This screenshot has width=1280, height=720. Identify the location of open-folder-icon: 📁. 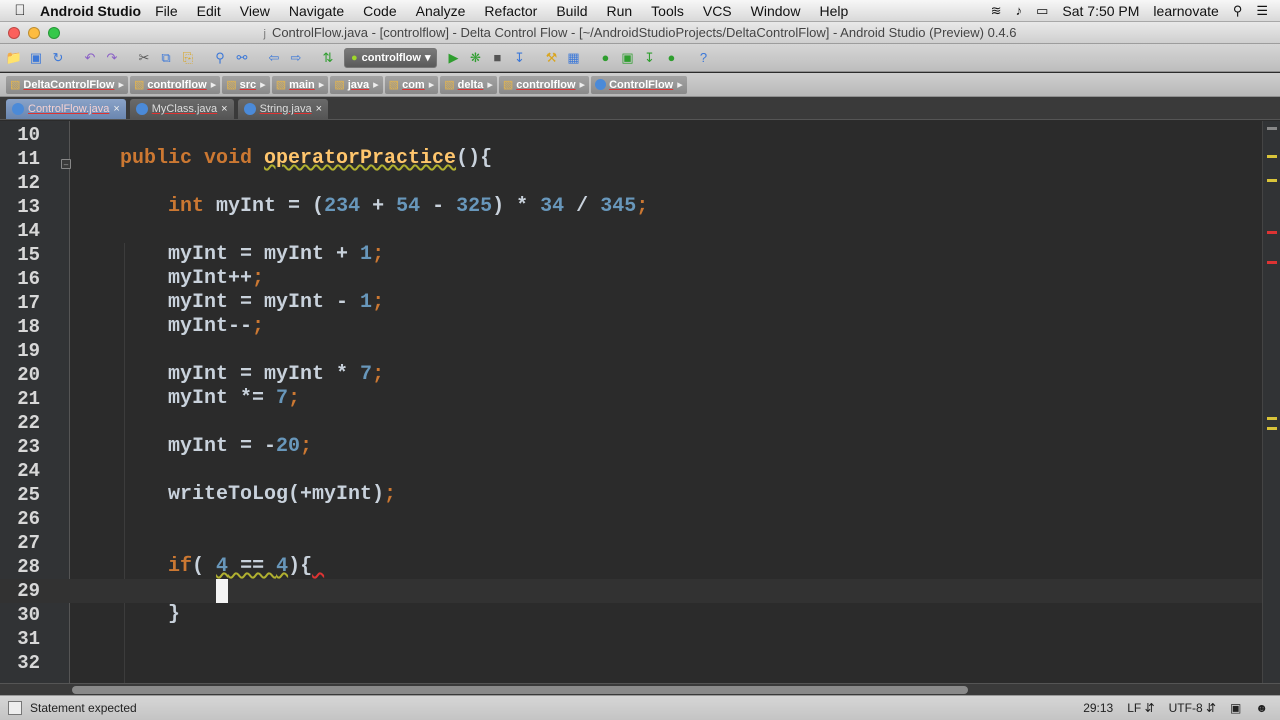
(14, 58).